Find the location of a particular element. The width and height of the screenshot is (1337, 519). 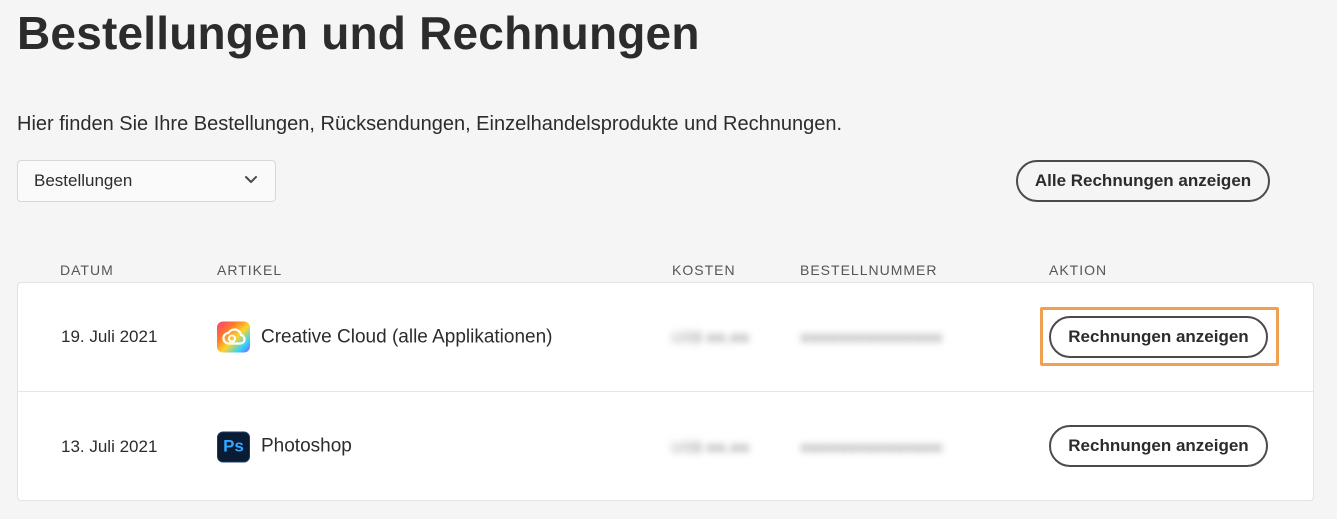

order-item: Creative Cloud (alle Applikationen) is located at coordinates (385, 337).